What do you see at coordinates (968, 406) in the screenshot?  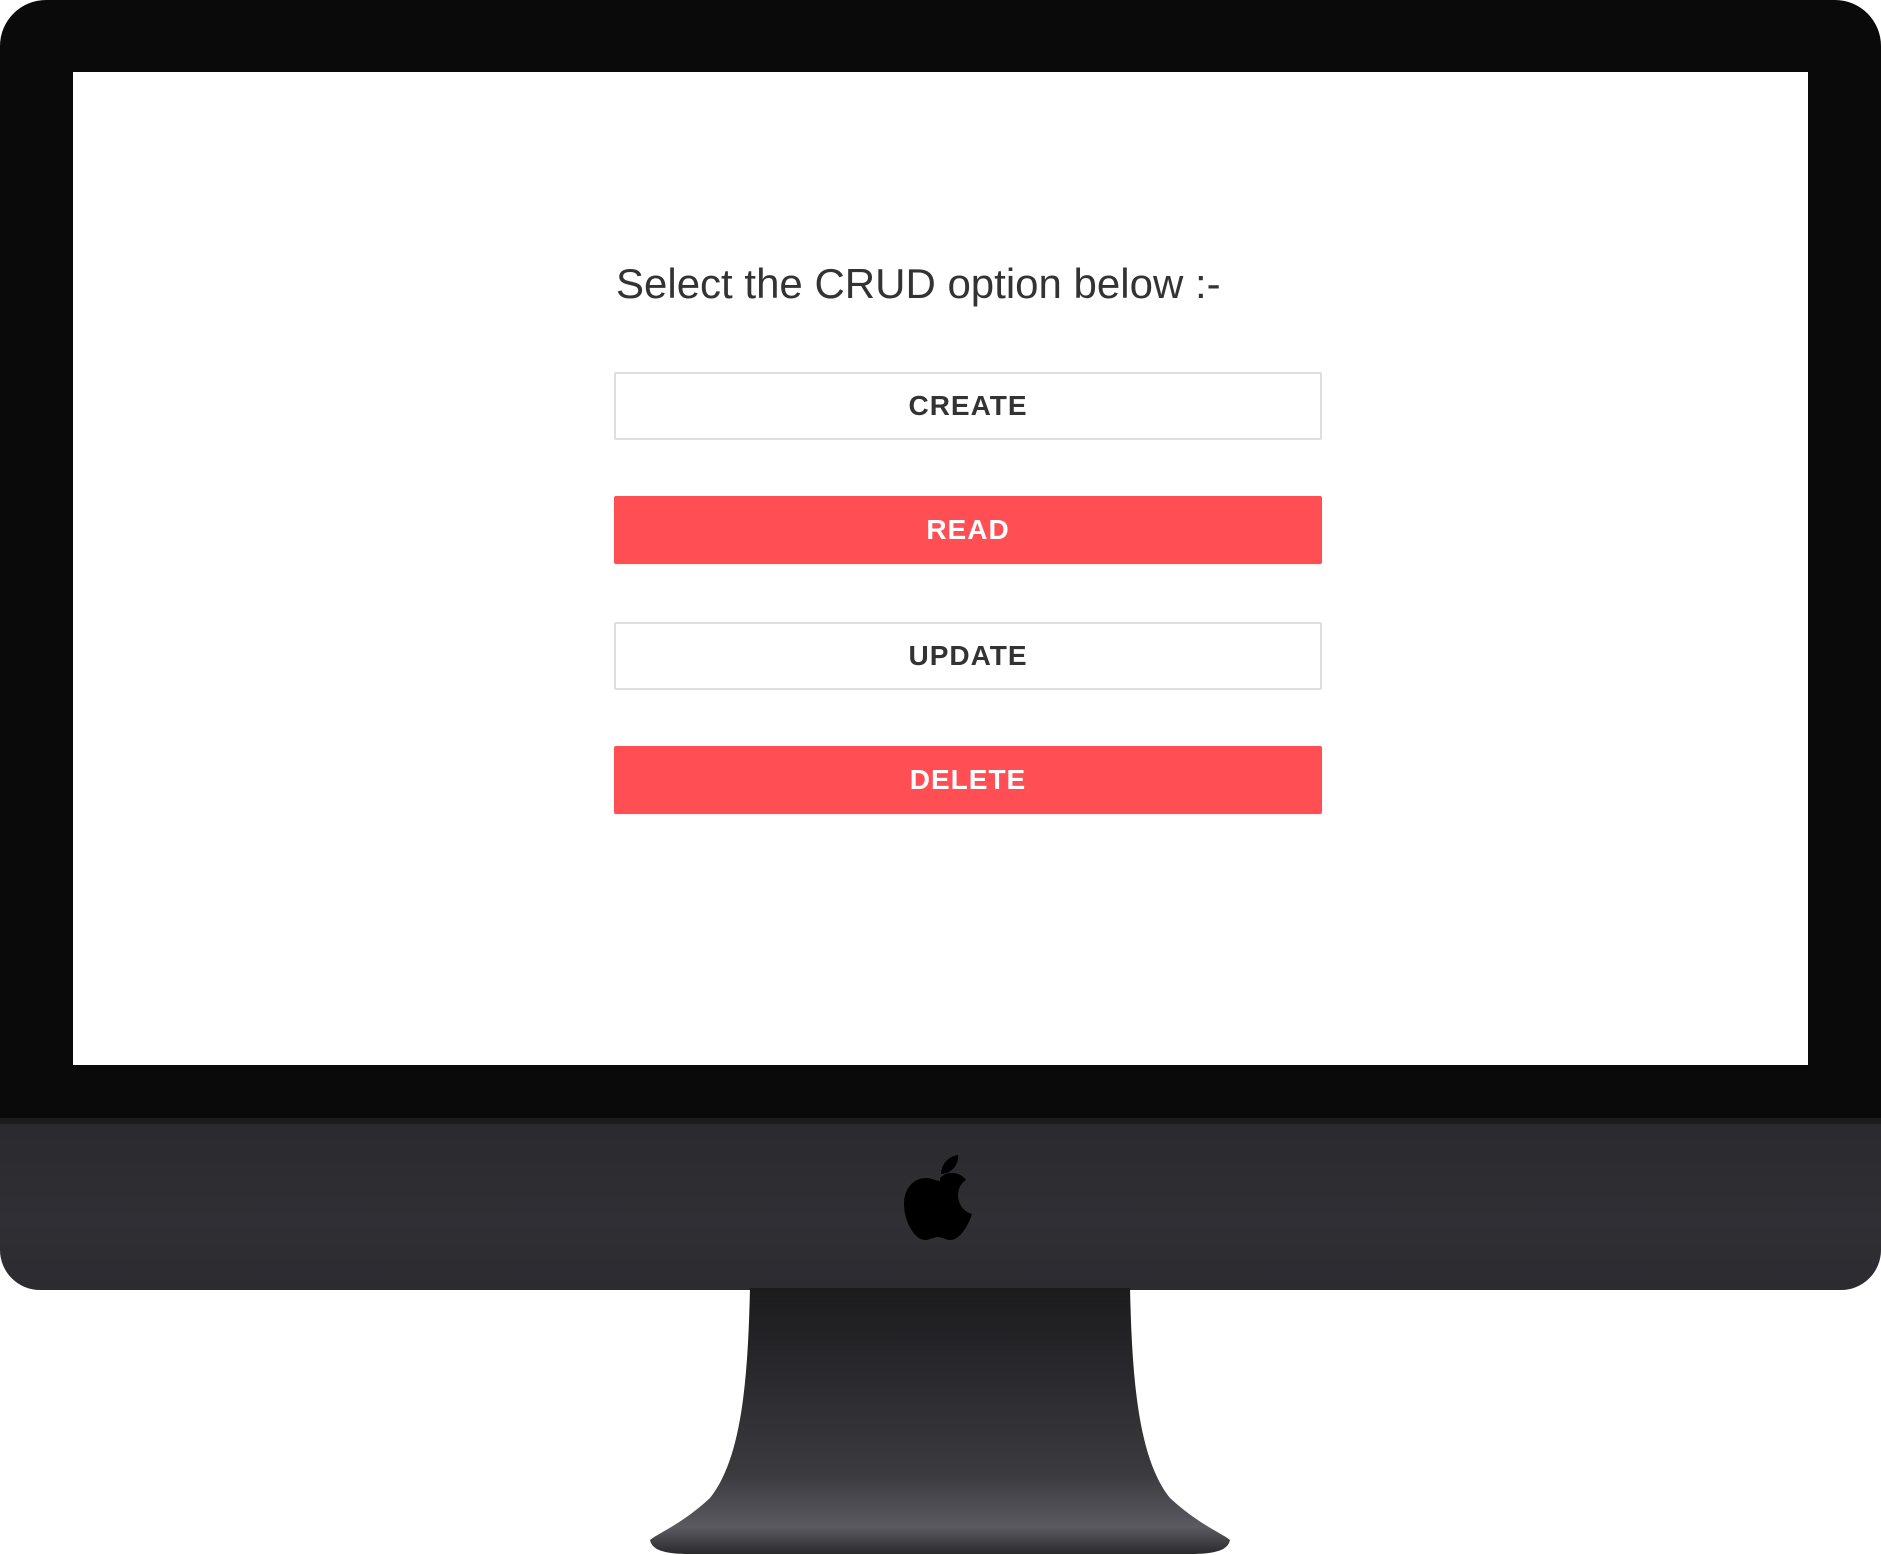 I see `create-button: CREATE` at bounding box center [968, 406].